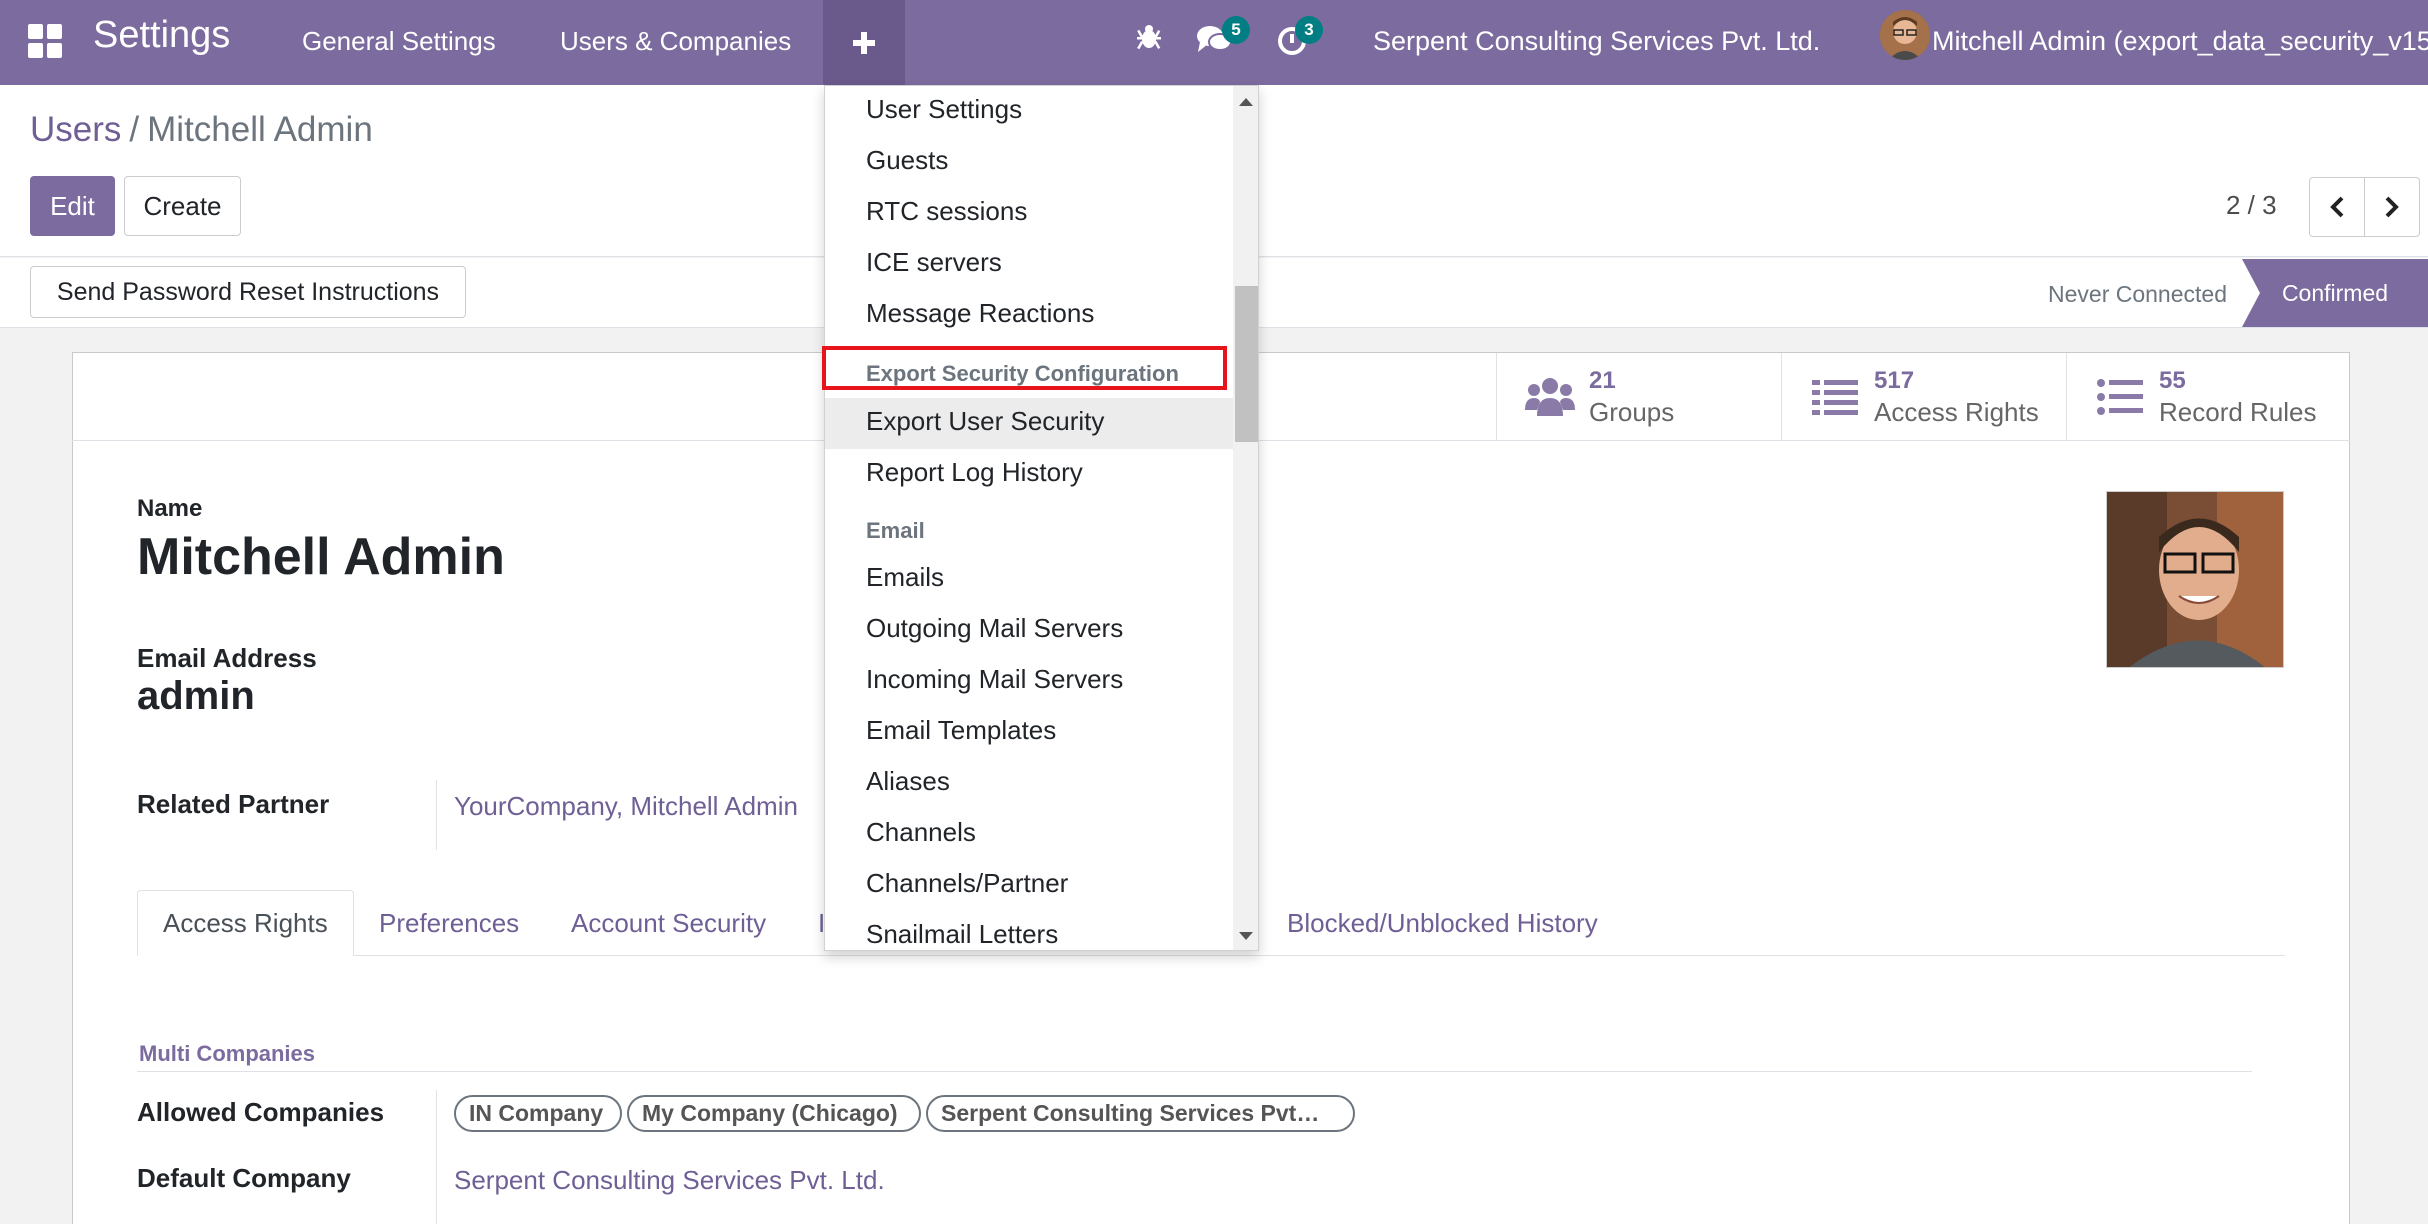 The width and height of the screenshot is (2428, 1224). I want to click on name-field: Mitchell Admin, so click(321, 557).